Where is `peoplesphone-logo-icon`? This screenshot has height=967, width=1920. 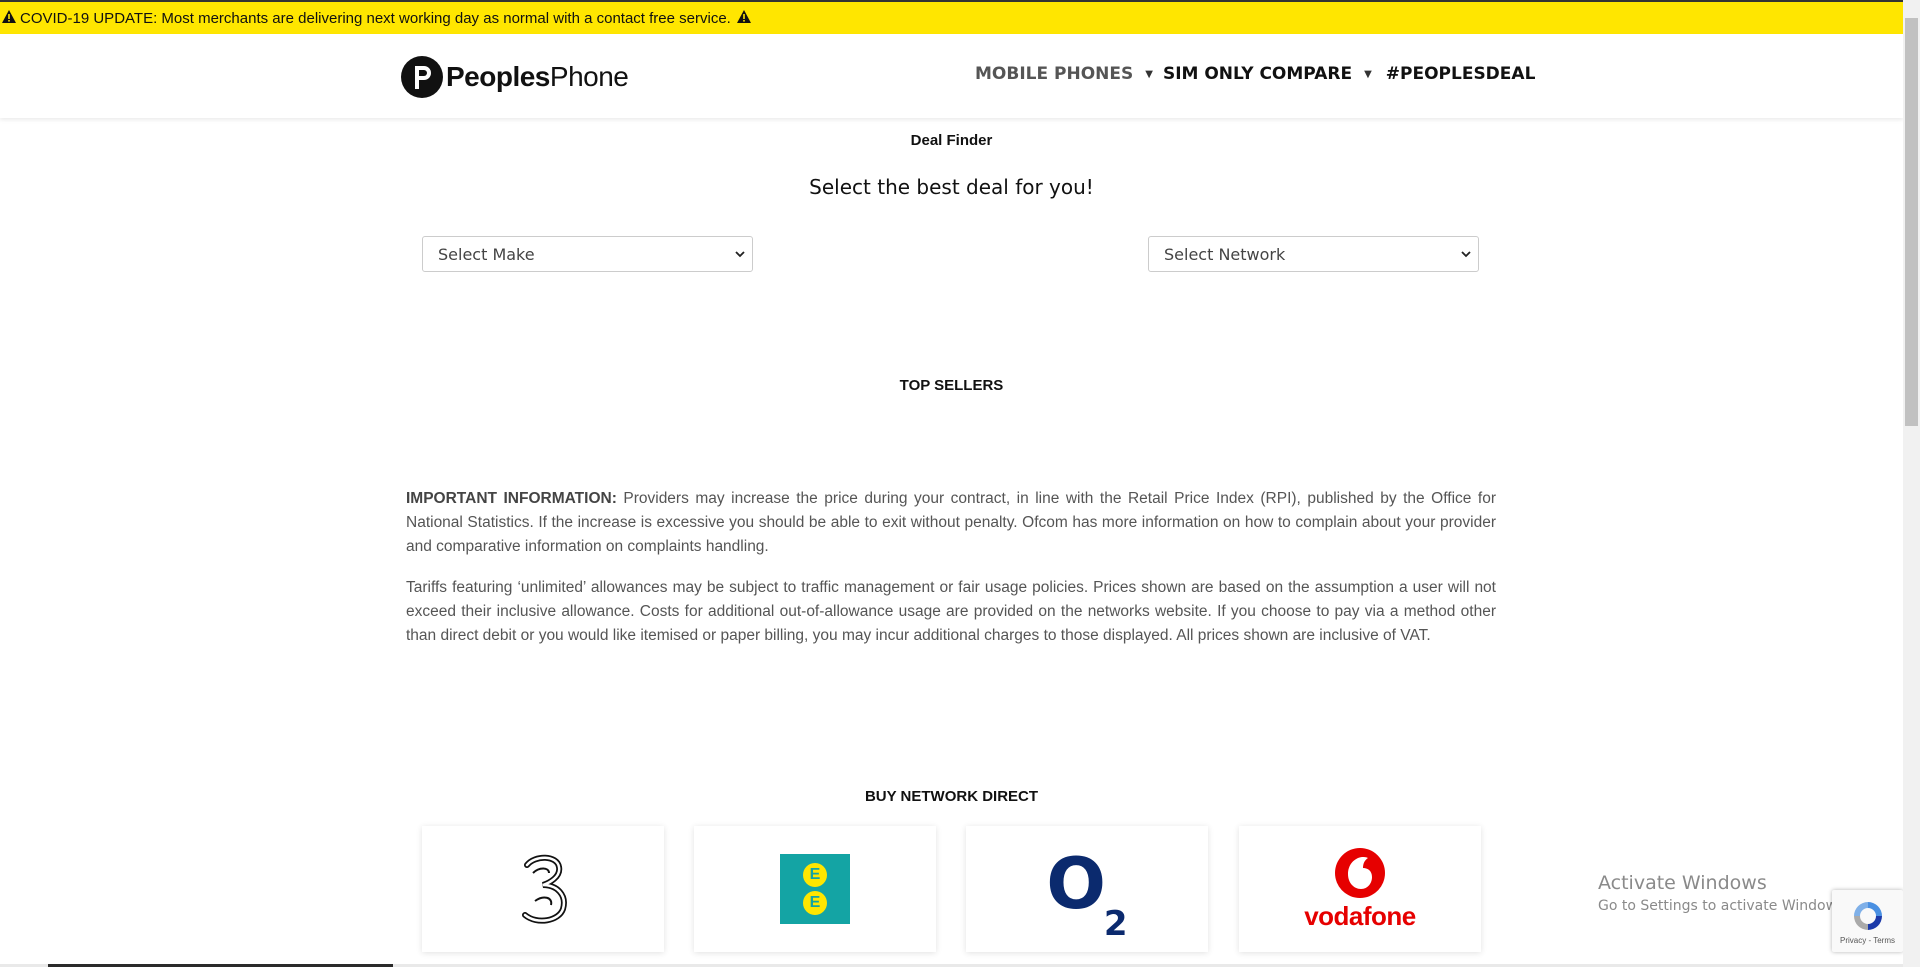 peoplesphone-logo-icon is located at coordinates (422, 77).